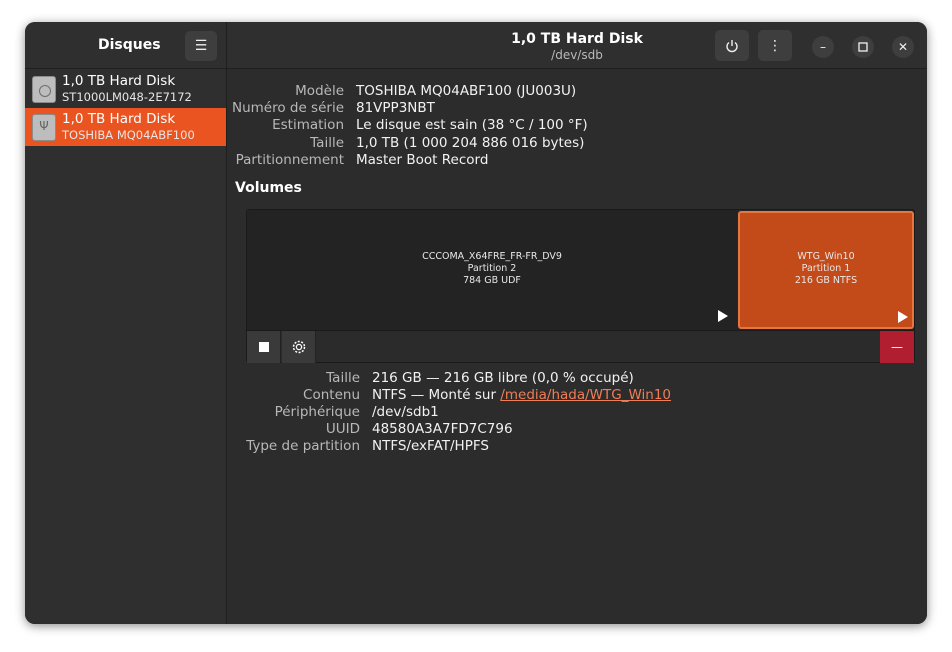 This screenshot has width=952, height=652. Describe the element at coordinates (44, 127) in the screenshot. I see `usb-disk-icon: Ψ` at that location.